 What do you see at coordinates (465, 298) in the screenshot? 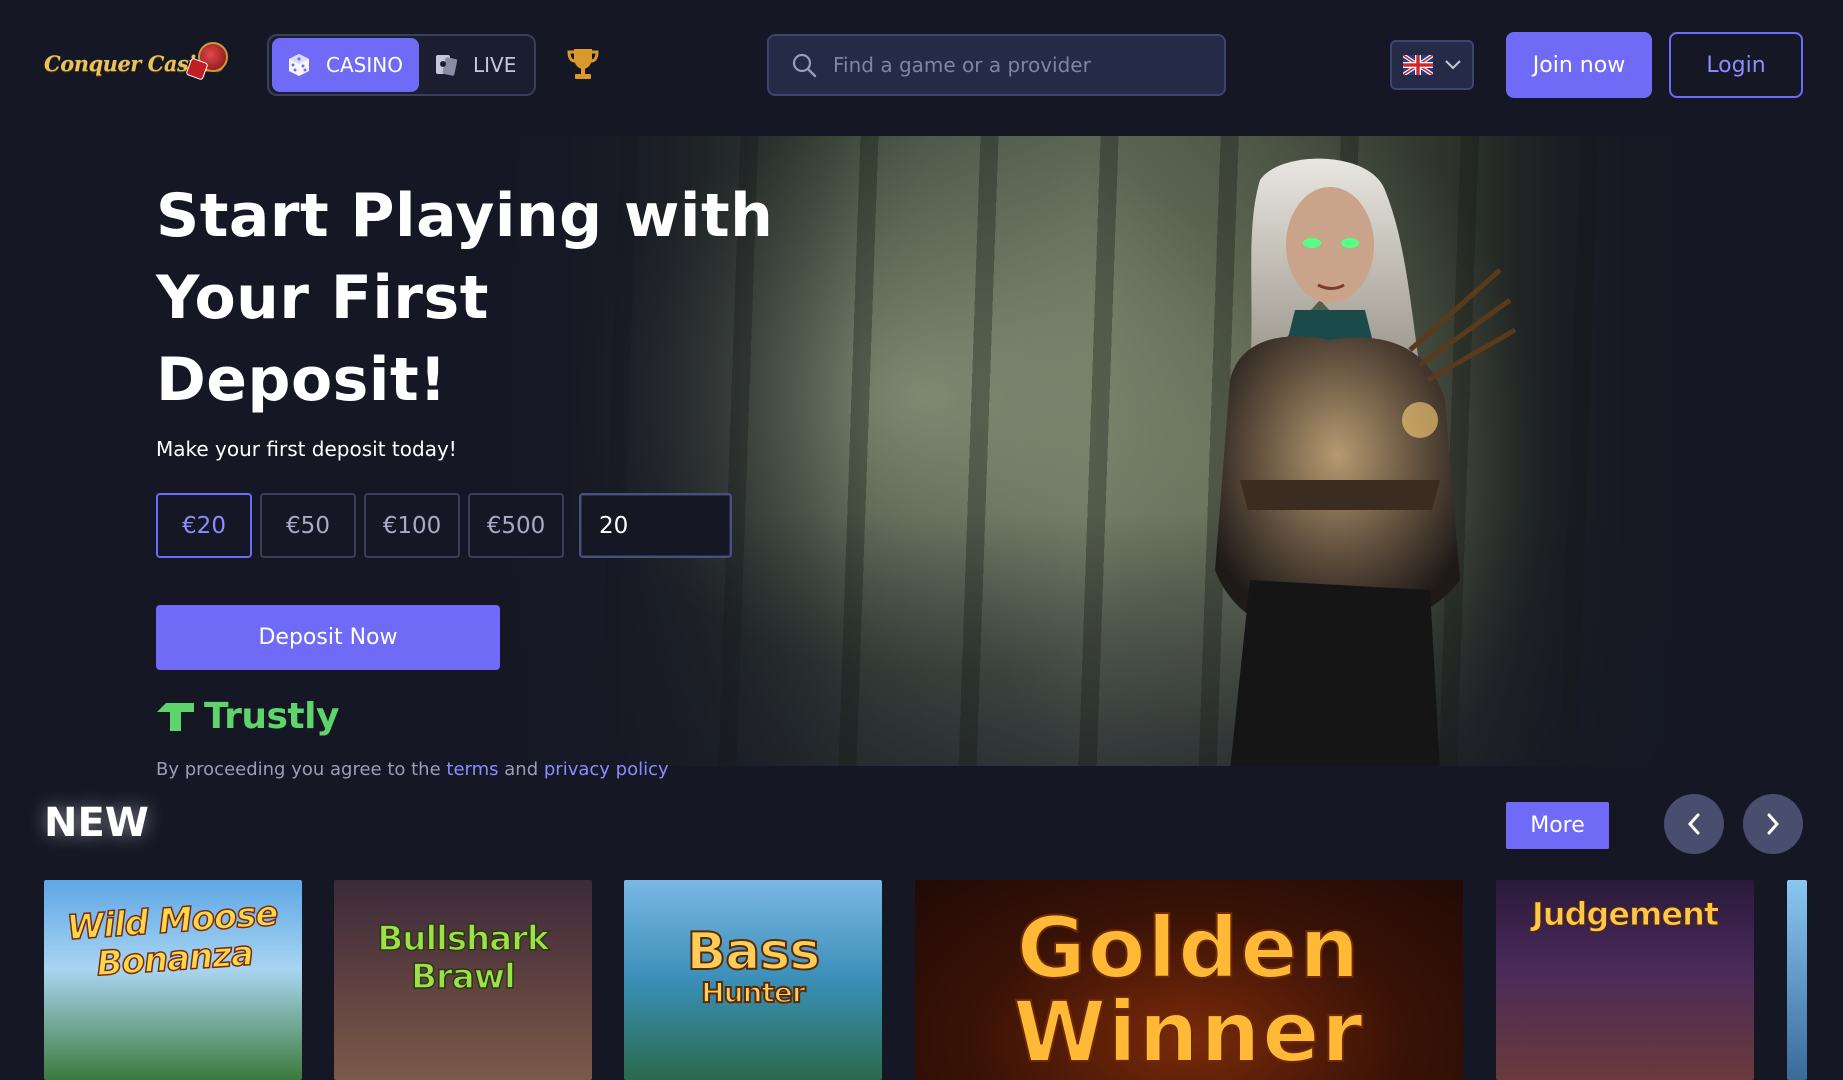
I see `hero-title: Start Playing with Your First Deposit!` at bounding box center [465, 298].